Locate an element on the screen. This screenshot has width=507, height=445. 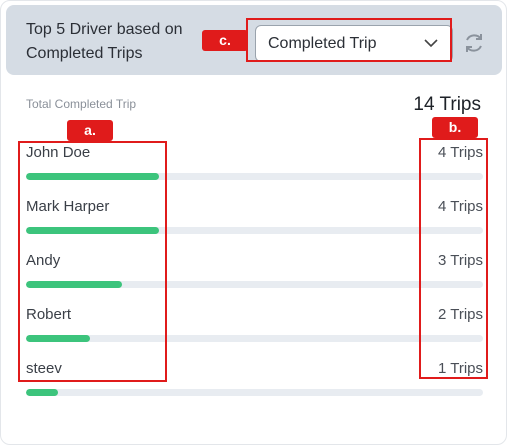
card-title: Top 5 Driver based on Completed Trips is located at coordinates (104, 41).